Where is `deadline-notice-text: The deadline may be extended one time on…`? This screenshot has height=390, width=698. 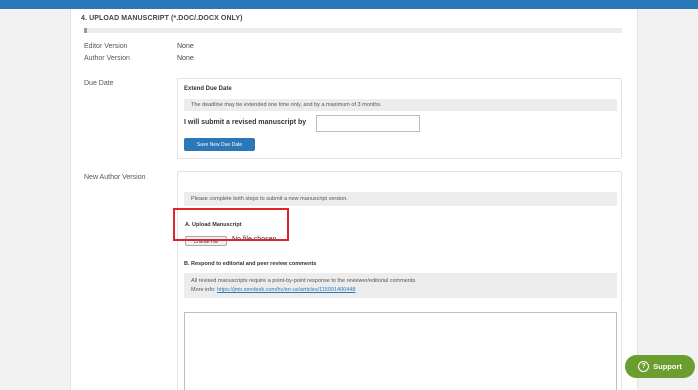
deadline-notice-text: The deadline may be extended one time on… is located at coordinates (286, 105).